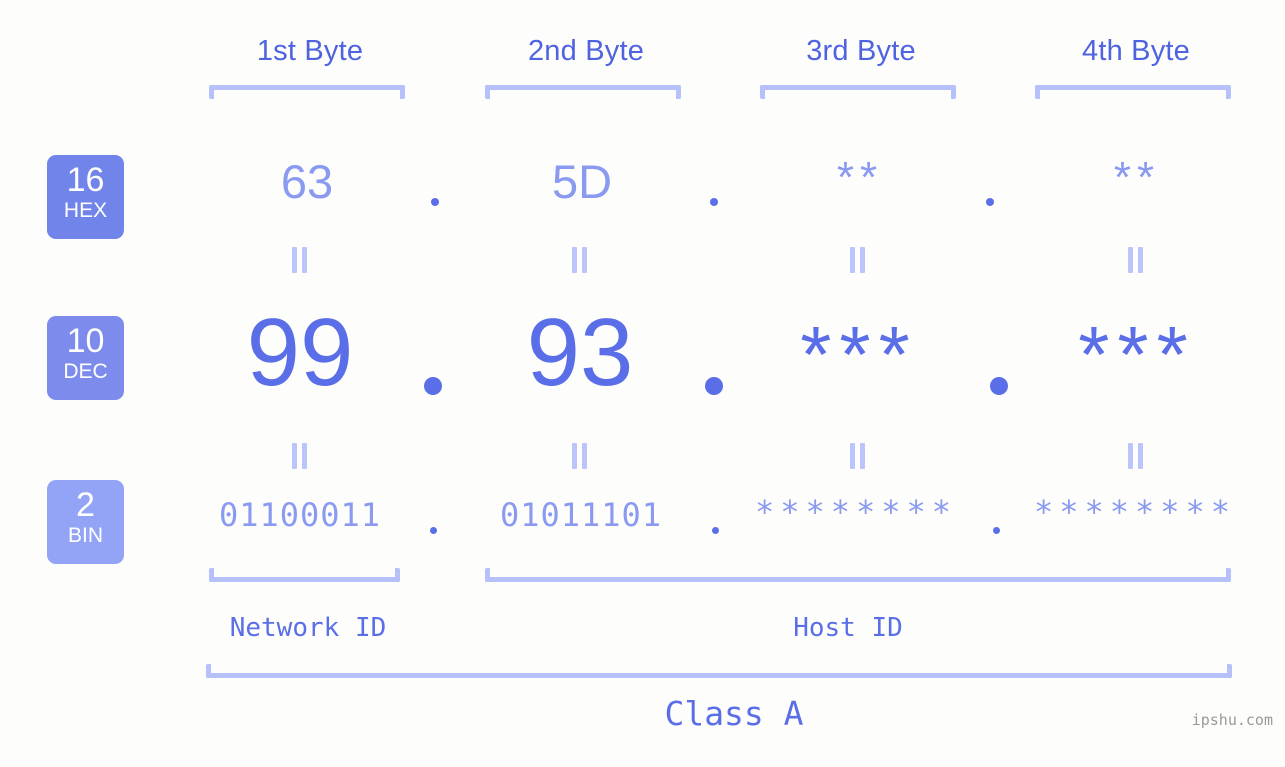 Image resolution: width=1285 pixels, height=767 pixels. What do you see at coordinates (308, 628) in the screenshot?
I see `network-id-label: Network ID` at bounding box center [308, 628].